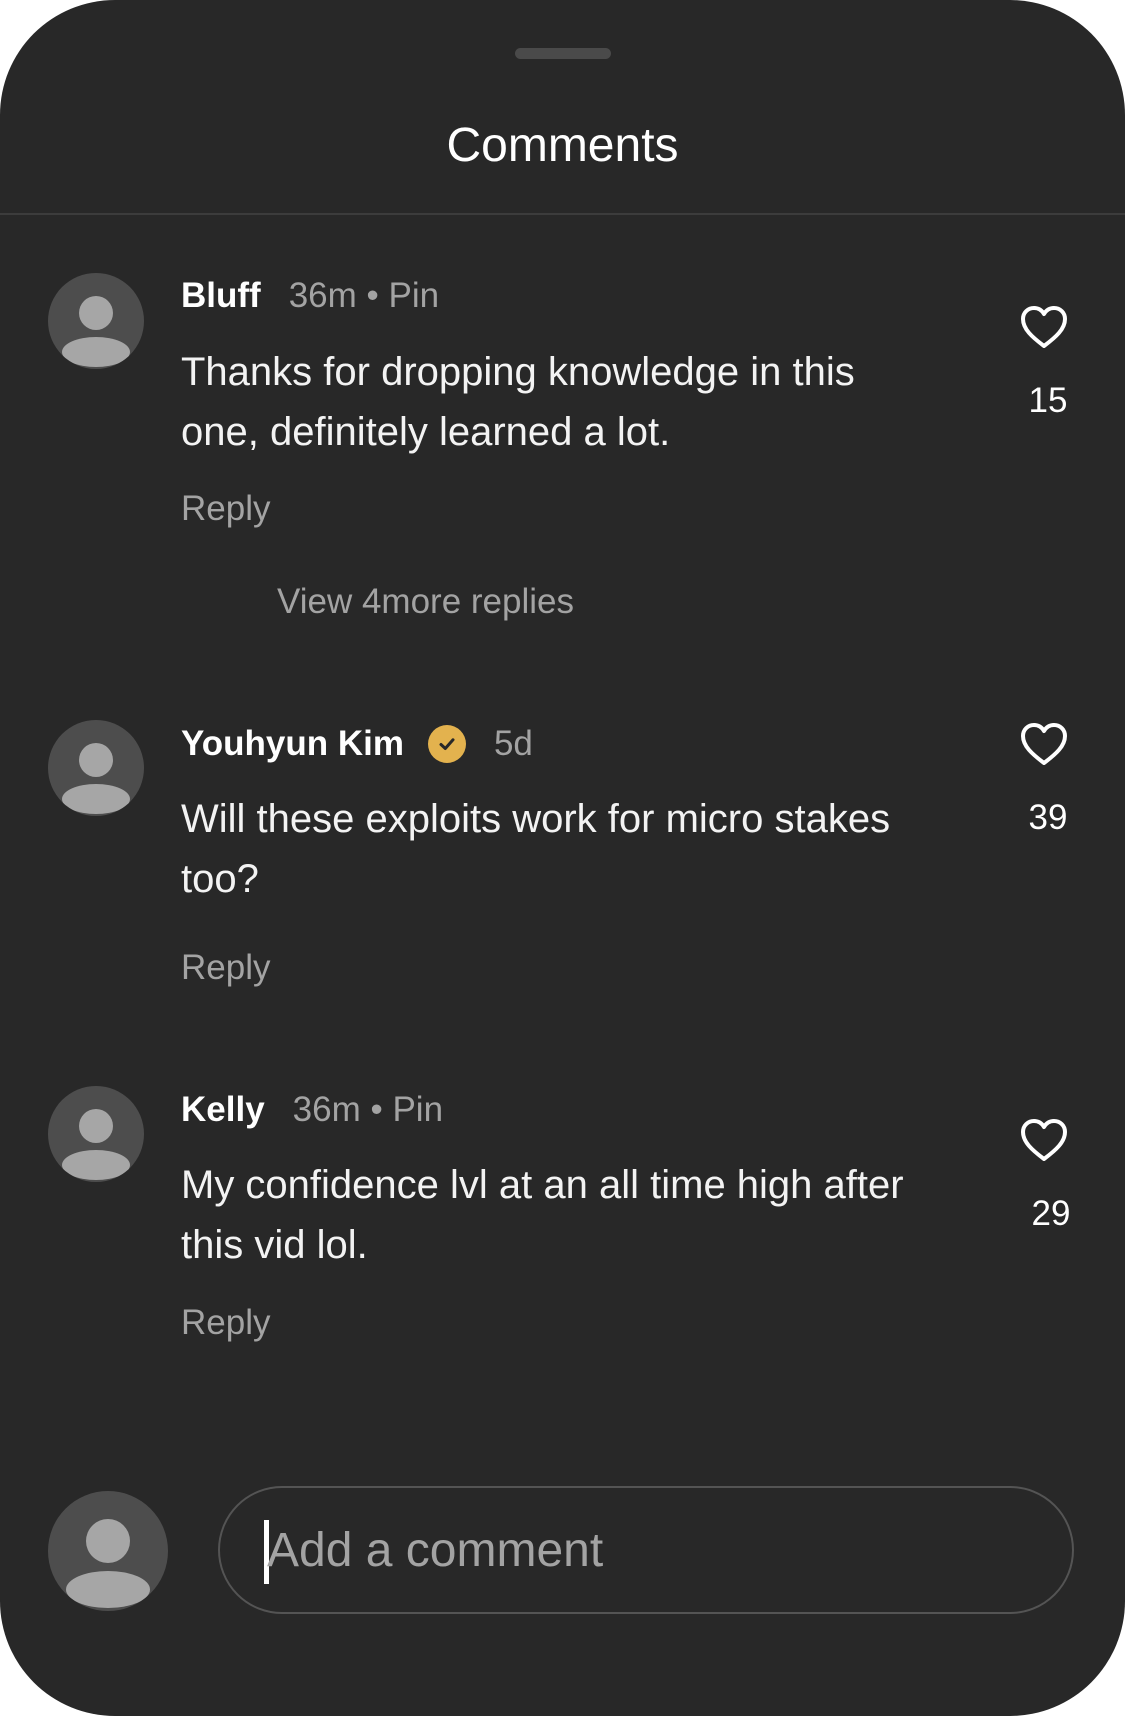 The image size is (1125, 1716). I want to click on comment-composer, so click(646, 1550).